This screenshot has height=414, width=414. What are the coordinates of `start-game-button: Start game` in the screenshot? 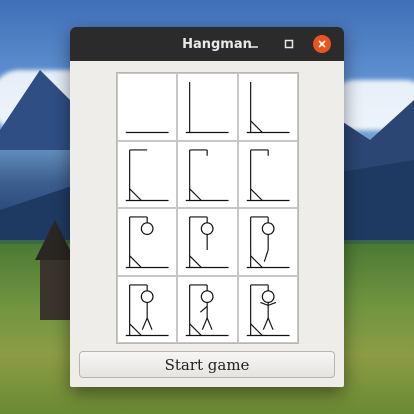 It's located at (207, 364).